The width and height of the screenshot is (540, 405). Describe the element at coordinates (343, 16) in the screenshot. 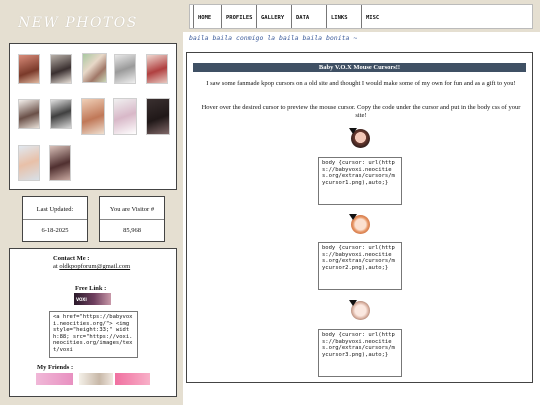

I see `nav-links: LINKS` at that location.